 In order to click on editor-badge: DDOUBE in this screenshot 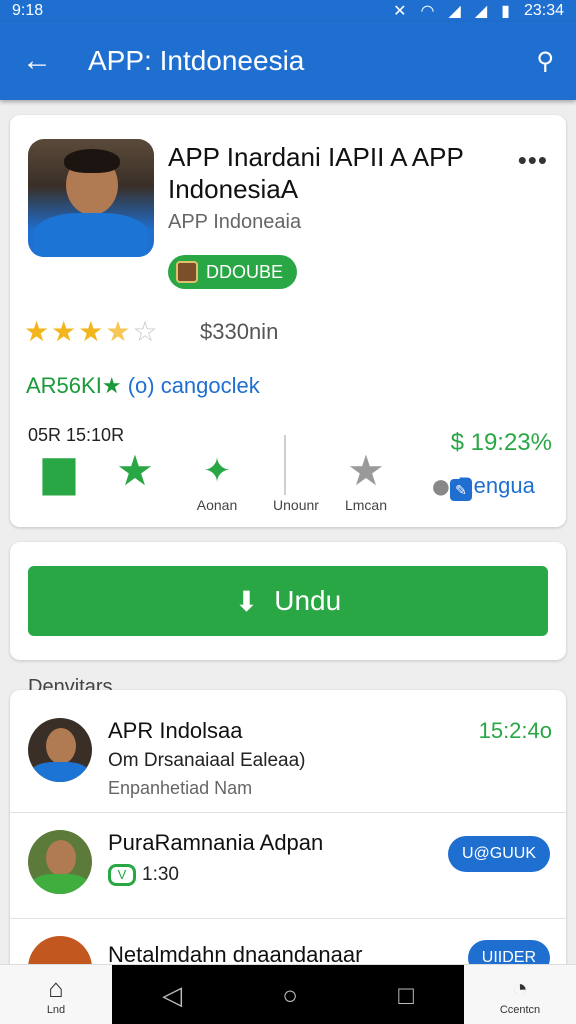, I will do `click(233, 272)`.